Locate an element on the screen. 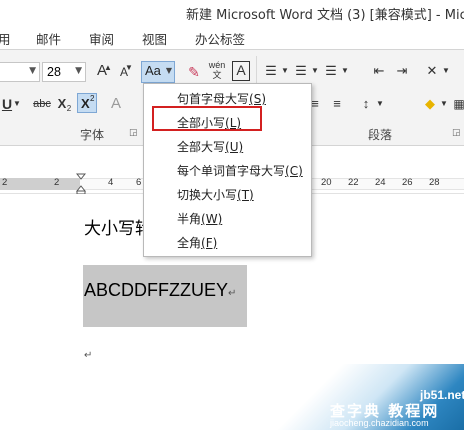 The width and height of the screenshot is (464, 430). text-effects-icon: A is located at coordinates (116, 104).